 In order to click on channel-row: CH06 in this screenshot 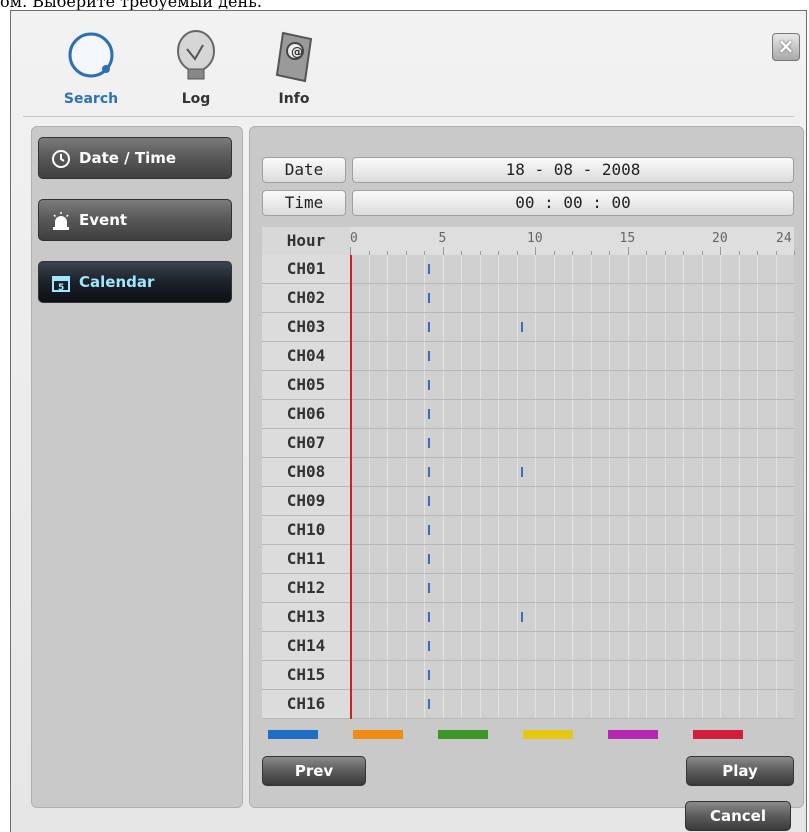, I will do `click(528, 414)`.